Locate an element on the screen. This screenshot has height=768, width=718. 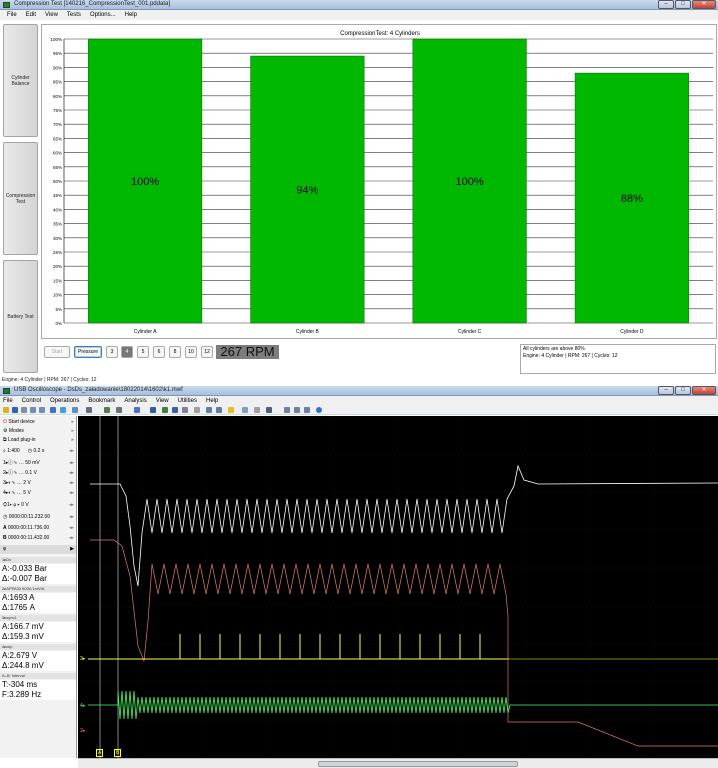
timebase-row: ⌕ 1:400 ◷ 0.2 s ◂▸ is located at coordinates (38, 451).